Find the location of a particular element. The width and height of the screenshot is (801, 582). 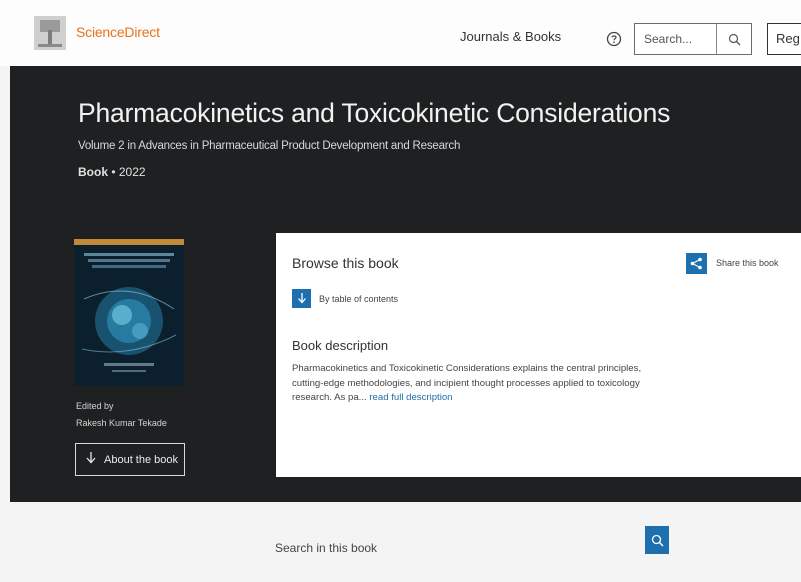

read-full-description-link: read full description is located at coordinates (410, 397).